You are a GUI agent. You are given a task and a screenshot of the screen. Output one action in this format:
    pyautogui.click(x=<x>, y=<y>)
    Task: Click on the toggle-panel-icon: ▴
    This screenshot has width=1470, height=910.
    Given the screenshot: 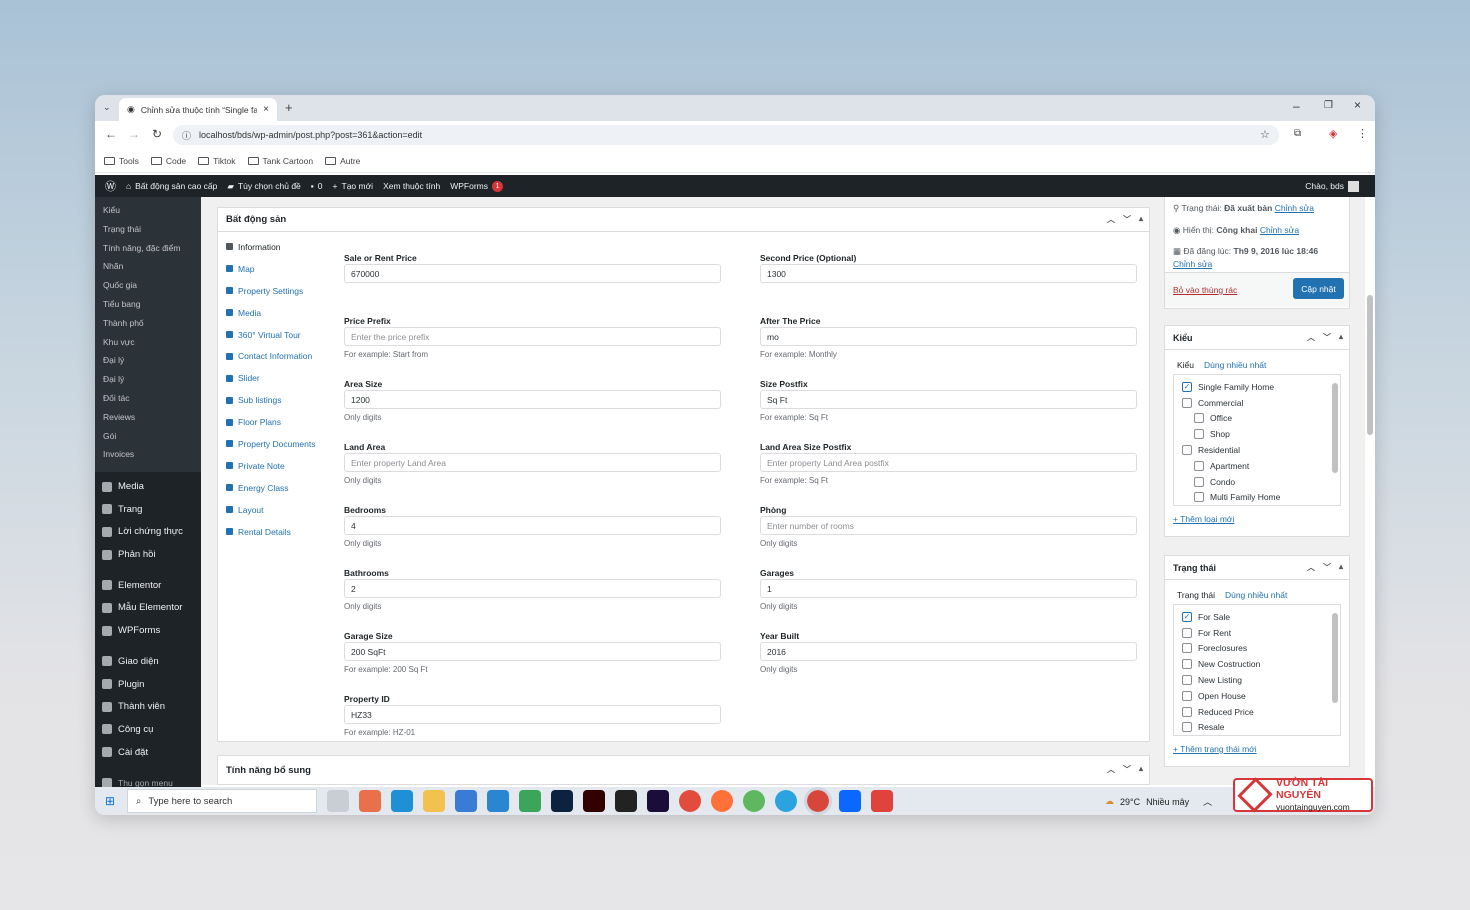 What is the action you would take?
    pyautogui.click(x=1341, y=567)
    